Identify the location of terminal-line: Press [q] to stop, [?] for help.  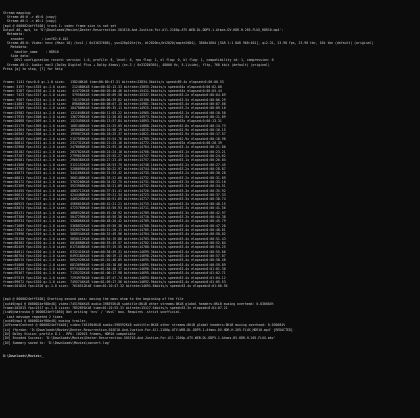
(33, 69).